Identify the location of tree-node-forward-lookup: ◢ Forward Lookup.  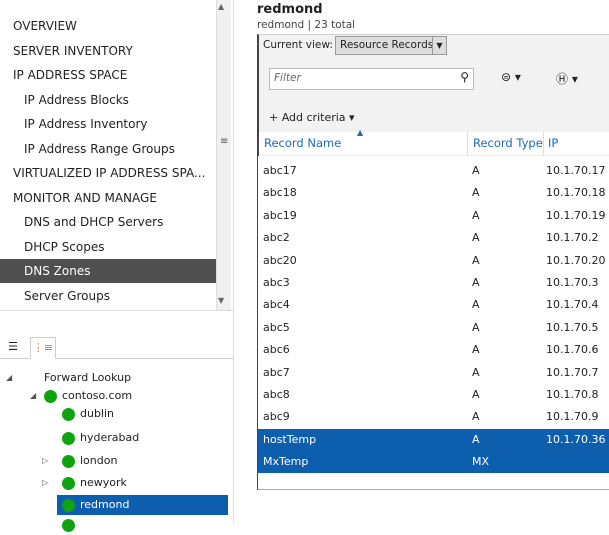
(69, 378).